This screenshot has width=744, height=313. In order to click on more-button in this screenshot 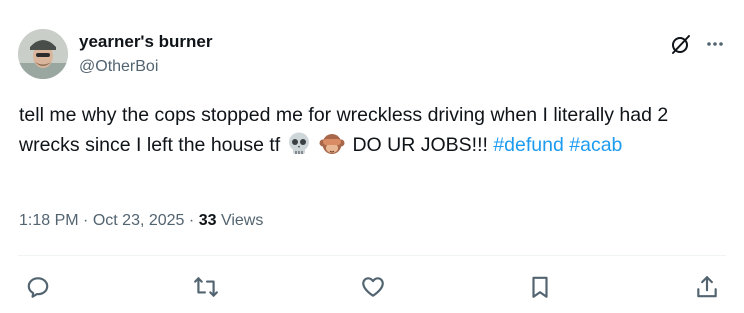, I will do `click(715, 44)`.